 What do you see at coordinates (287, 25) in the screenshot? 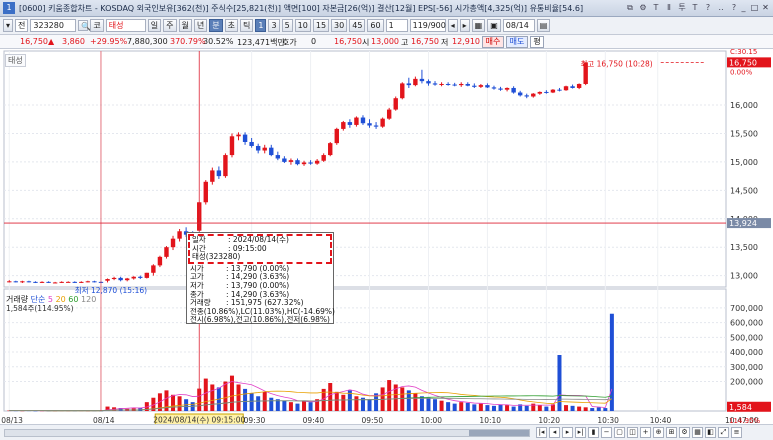
I see `interval-5: 5` at bounding box center [287, 25].